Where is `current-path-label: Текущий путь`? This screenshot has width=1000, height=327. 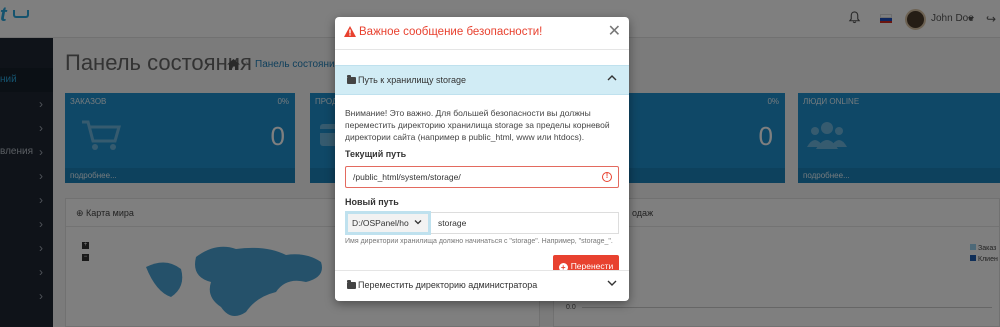 current-path-label: Текущий путь is located at coordinates (376, 154).